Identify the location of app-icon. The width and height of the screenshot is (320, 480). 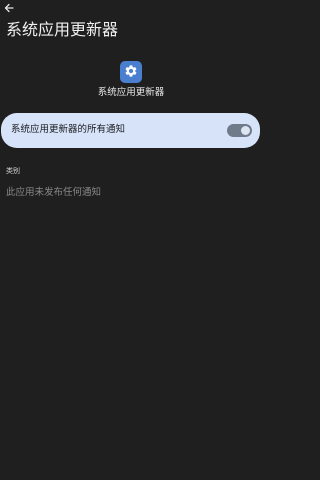
(131, 72).